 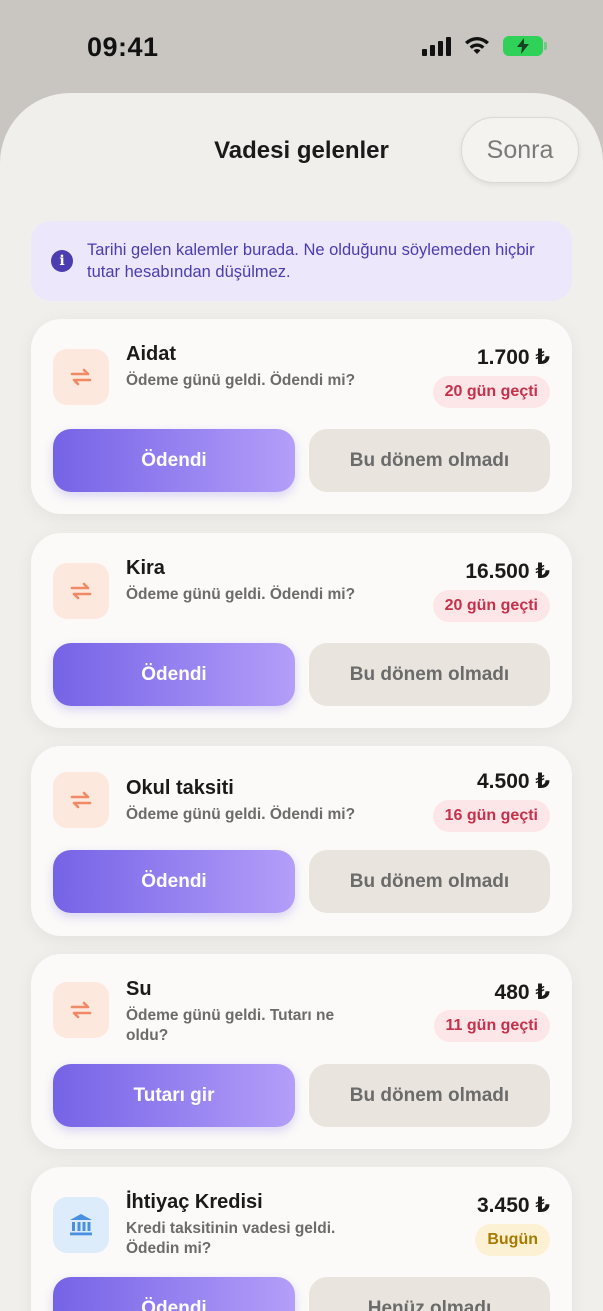 What do you see at coordinates (145, 568) in the screenshot?
I see `item-name: Kira` at bounding box center [145, 568].